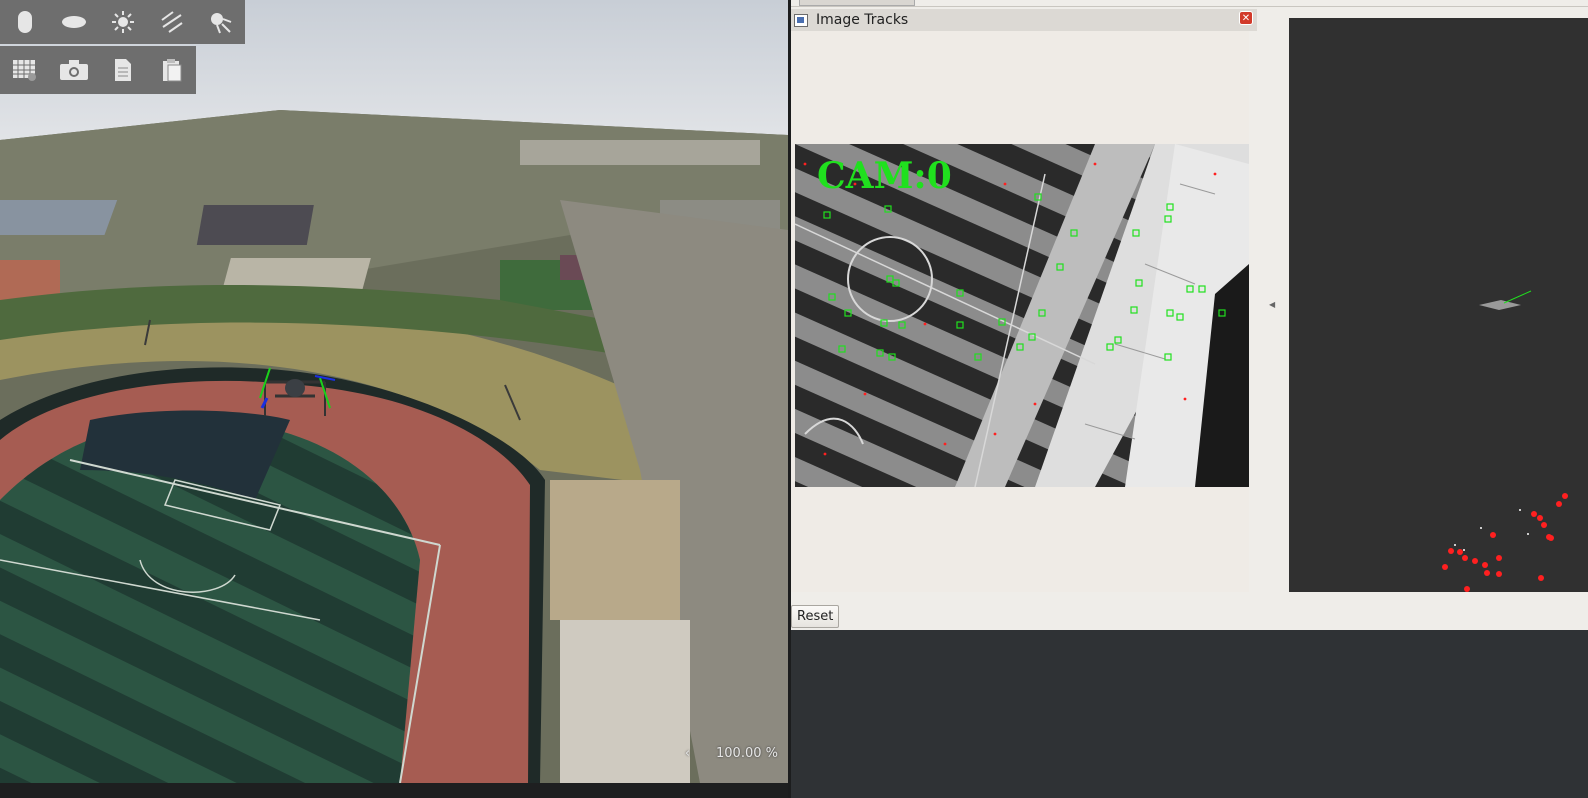 The width and height of the screenshot is (1588, 798). Describe the element at coordinates (220, 22) in the screenshot. I see `spotlight-icon` at that location.